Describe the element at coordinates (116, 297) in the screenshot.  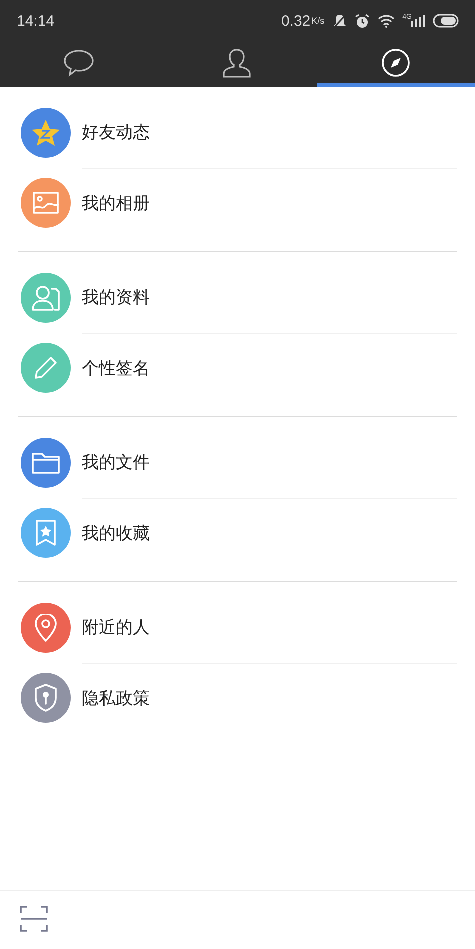
I see `menu-item-label: 我的资料` at that location.